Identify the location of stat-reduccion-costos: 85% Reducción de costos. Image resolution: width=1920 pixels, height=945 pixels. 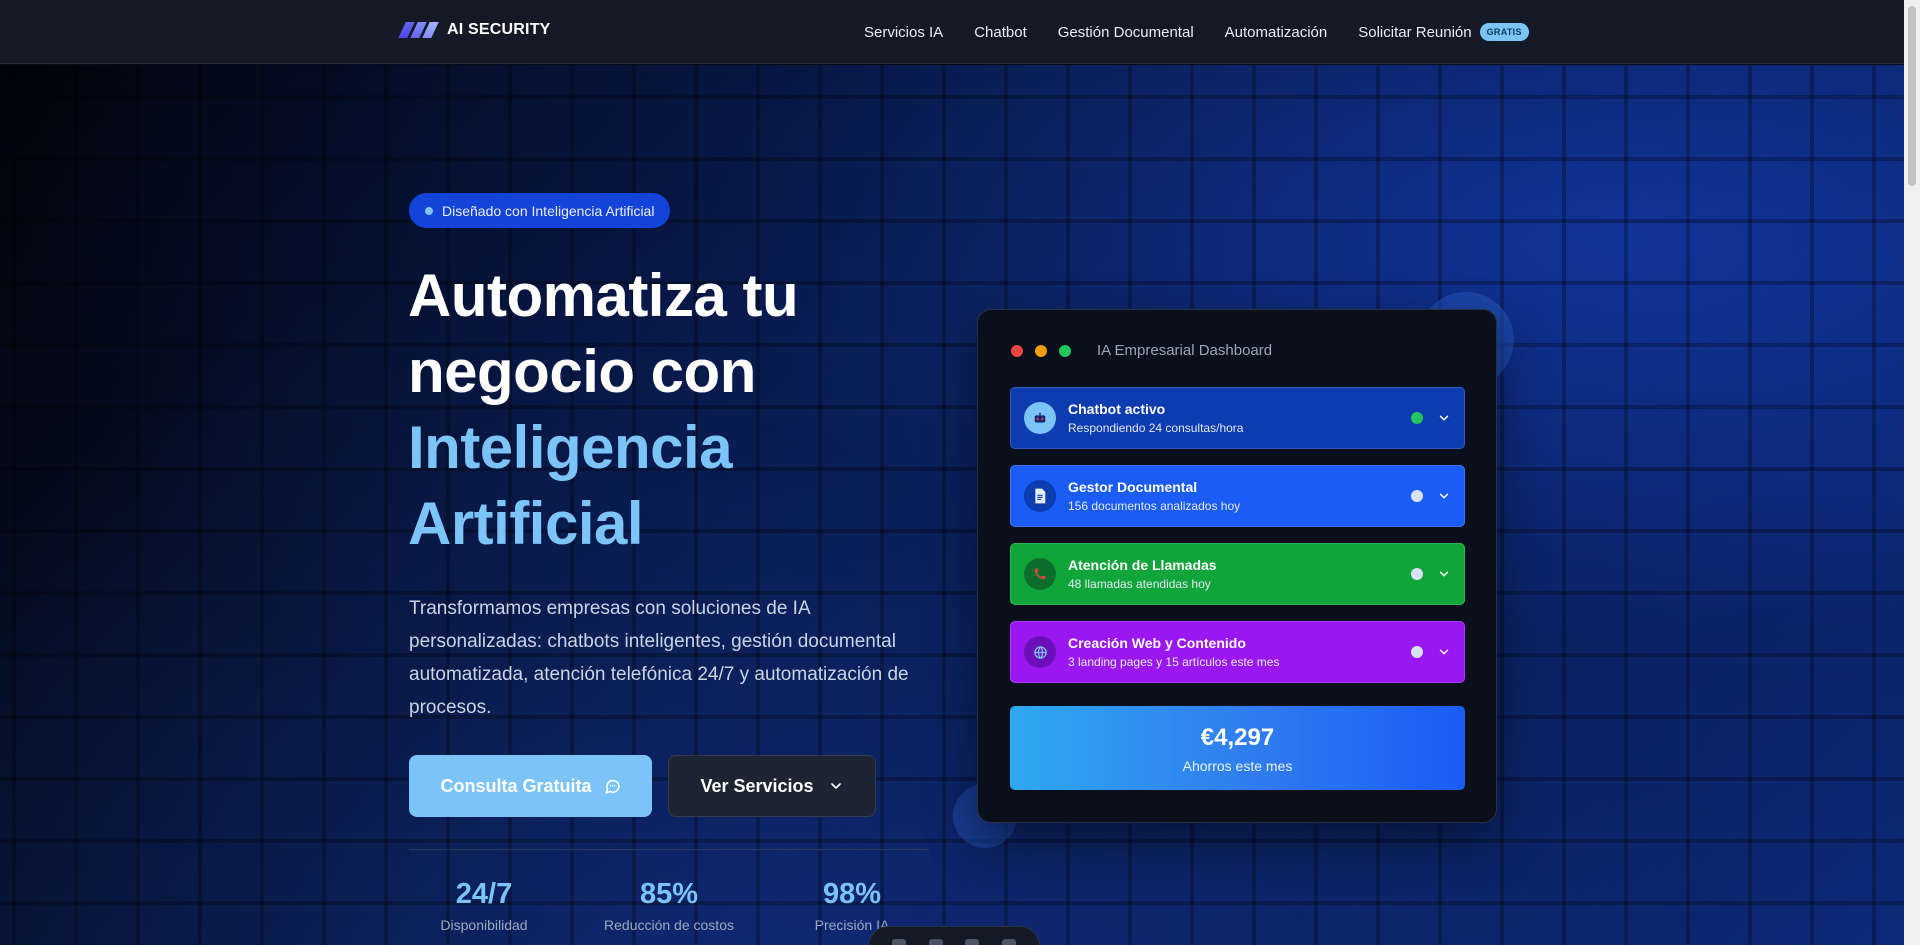
(669, 905).